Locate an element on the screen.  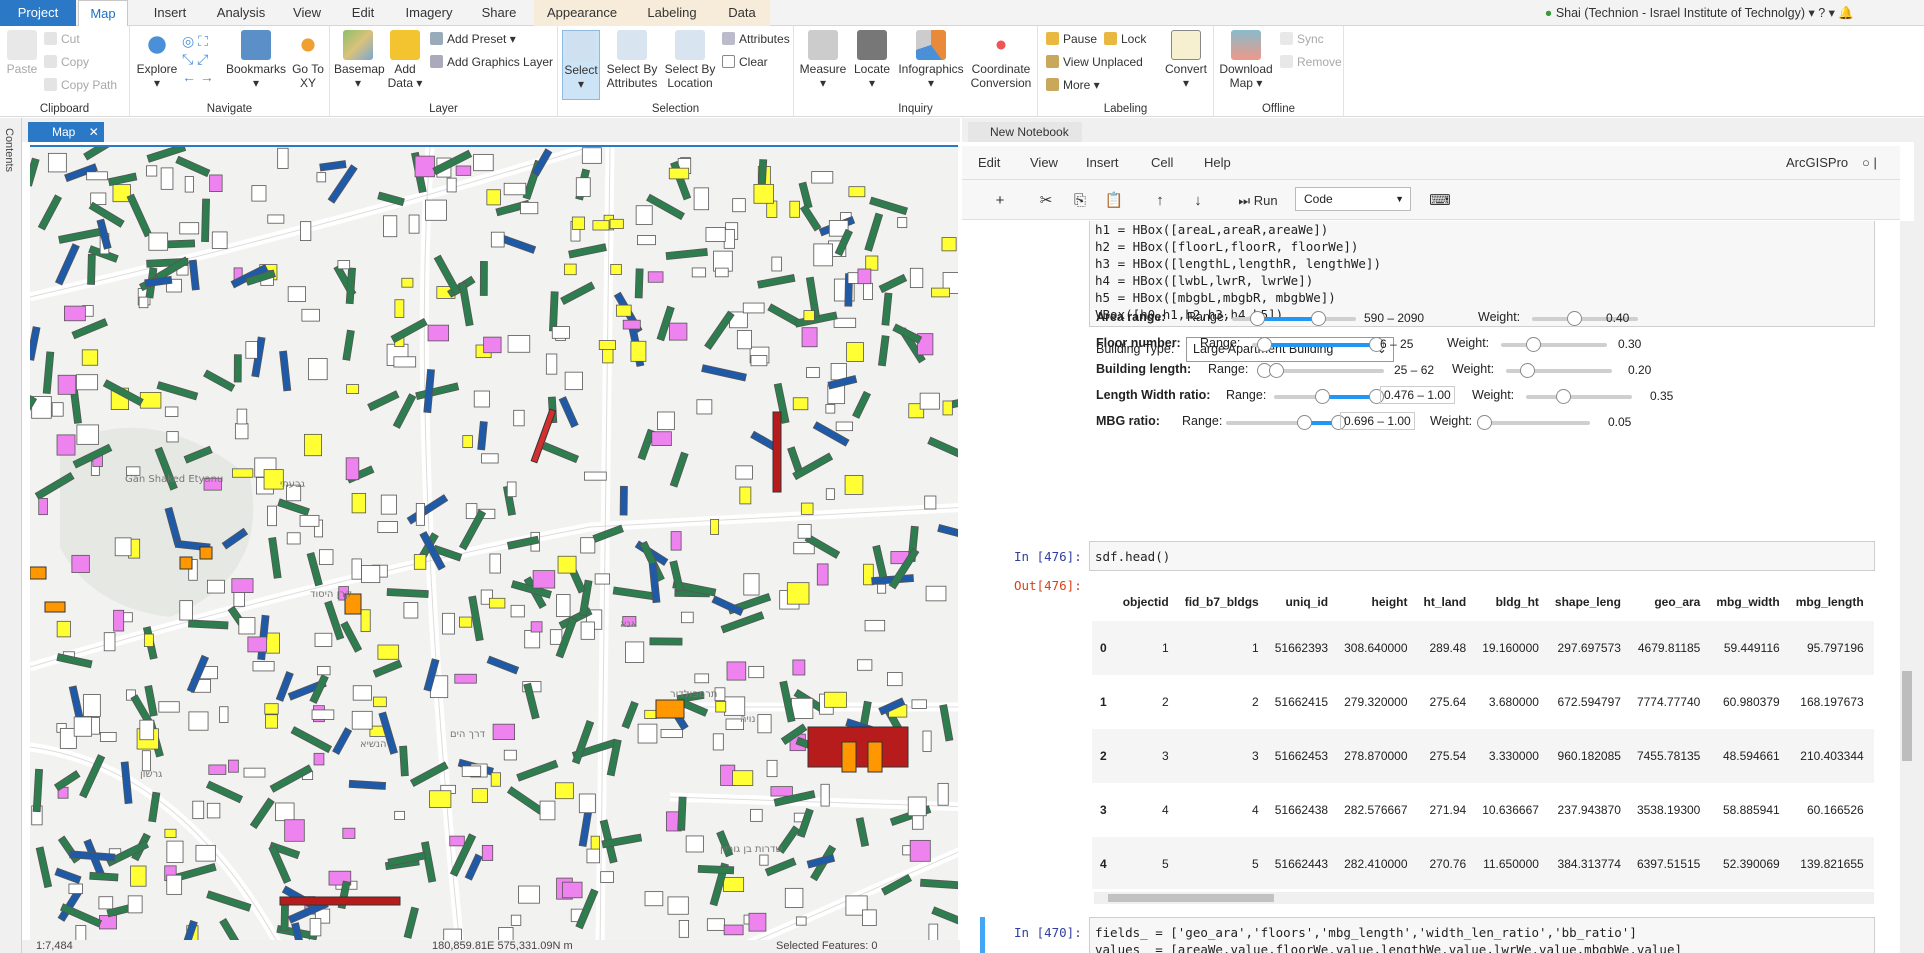
range-value: 25 – 62 is located at coordinates (1414, 370).